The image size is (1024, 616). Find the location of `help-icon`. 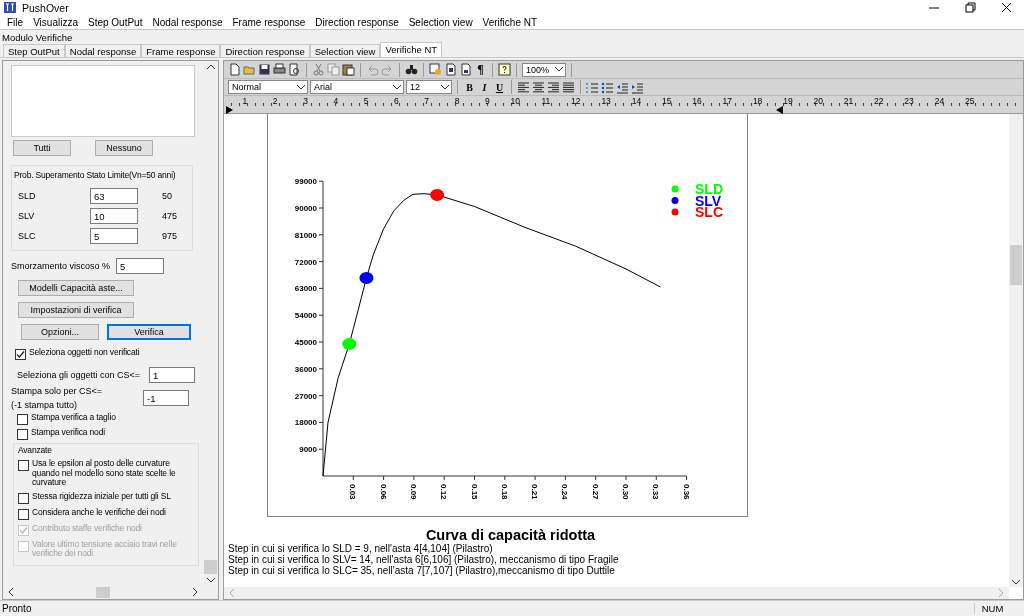

help-icon is located at coordinates (504, 69).